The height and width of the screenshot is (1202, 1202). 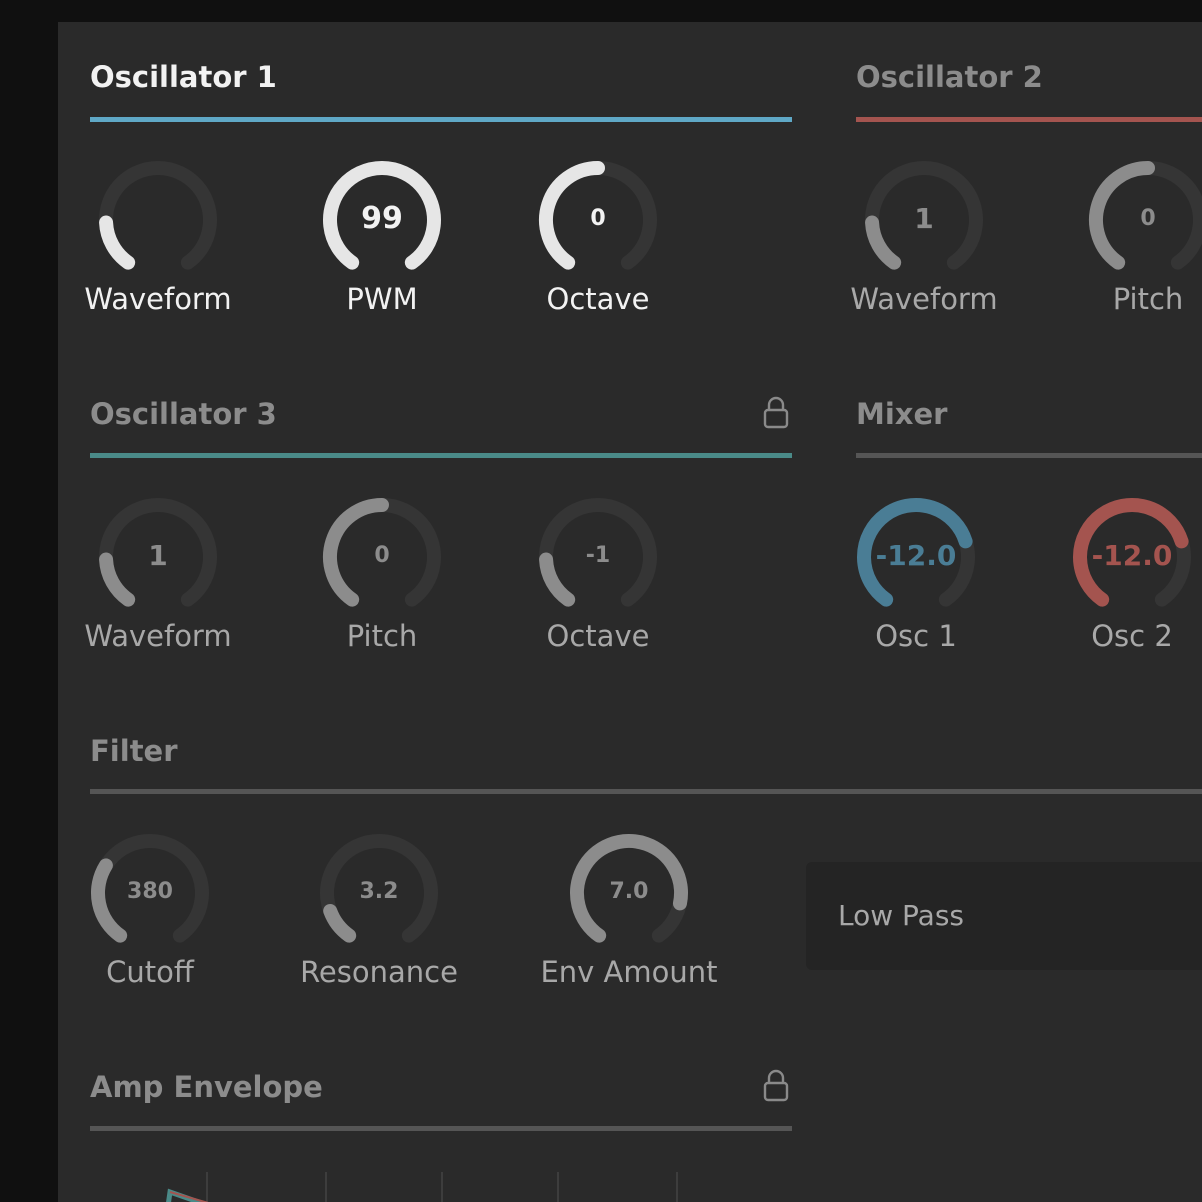 What do you see at coordinates (183, 414) in the screenshot?
I see `oscillator3-title: Oscillator 3` at bounding box center [183, 414].